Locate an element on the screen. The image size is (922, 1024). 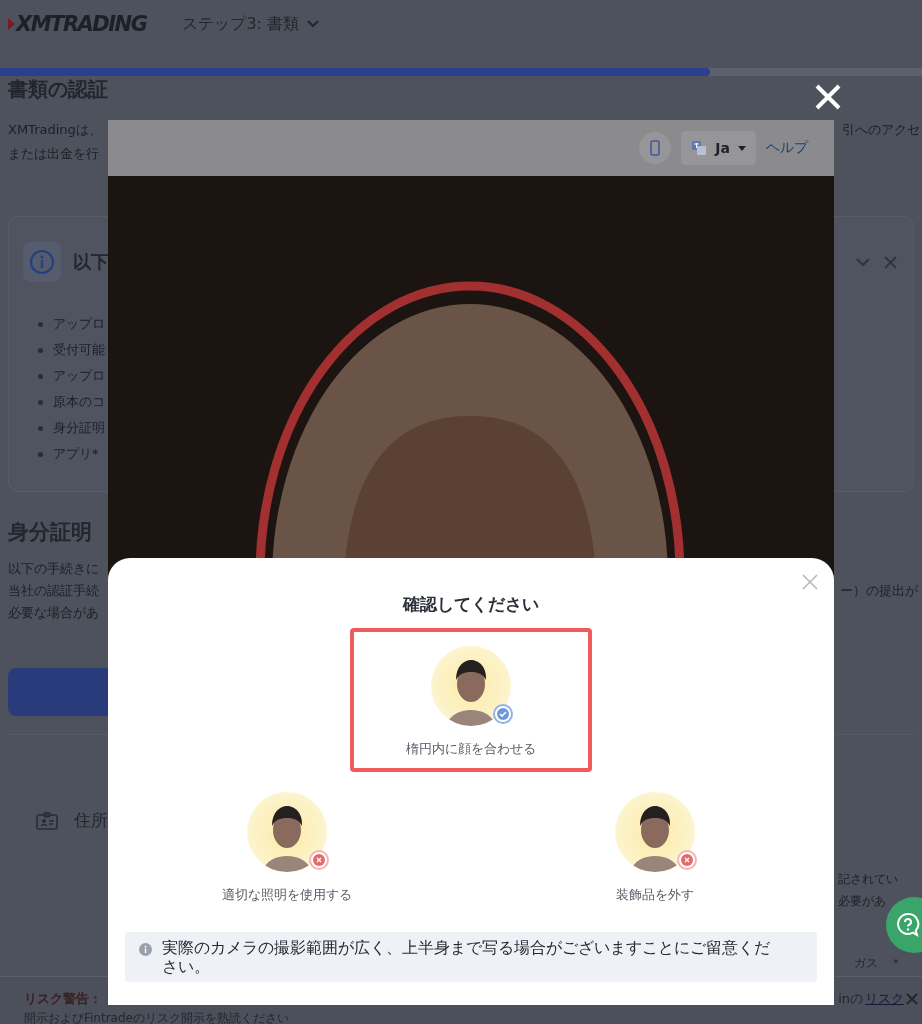
option-label: 適切な照明を使用する is located at coordinates (287, 895).